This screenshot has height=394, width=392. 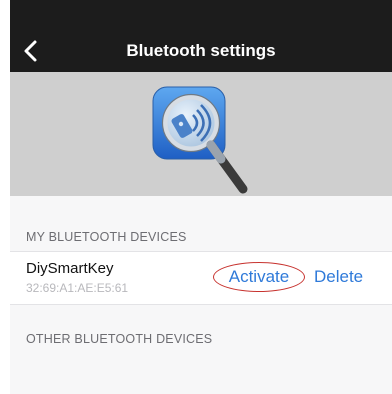 I want to click on navigation-bar: Bluetooth settings, so click(x=201, y=51).